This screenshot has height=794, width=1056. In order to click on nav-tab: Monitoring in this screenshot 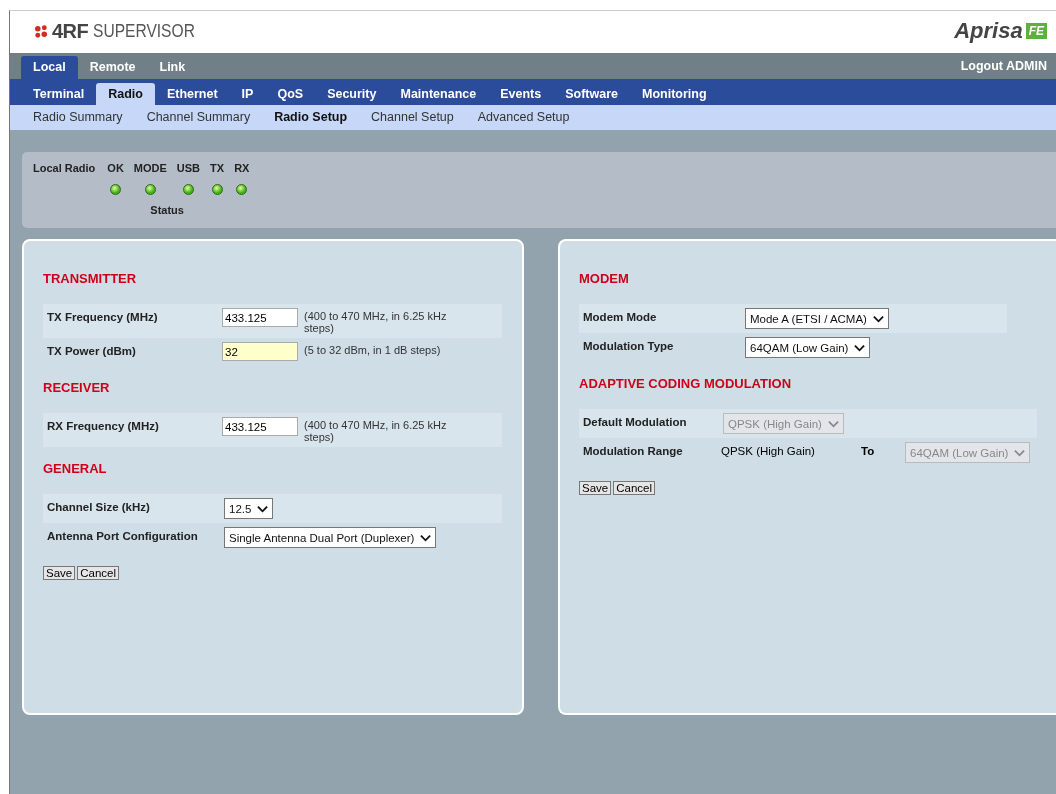, I will do `click(674, 94)`.